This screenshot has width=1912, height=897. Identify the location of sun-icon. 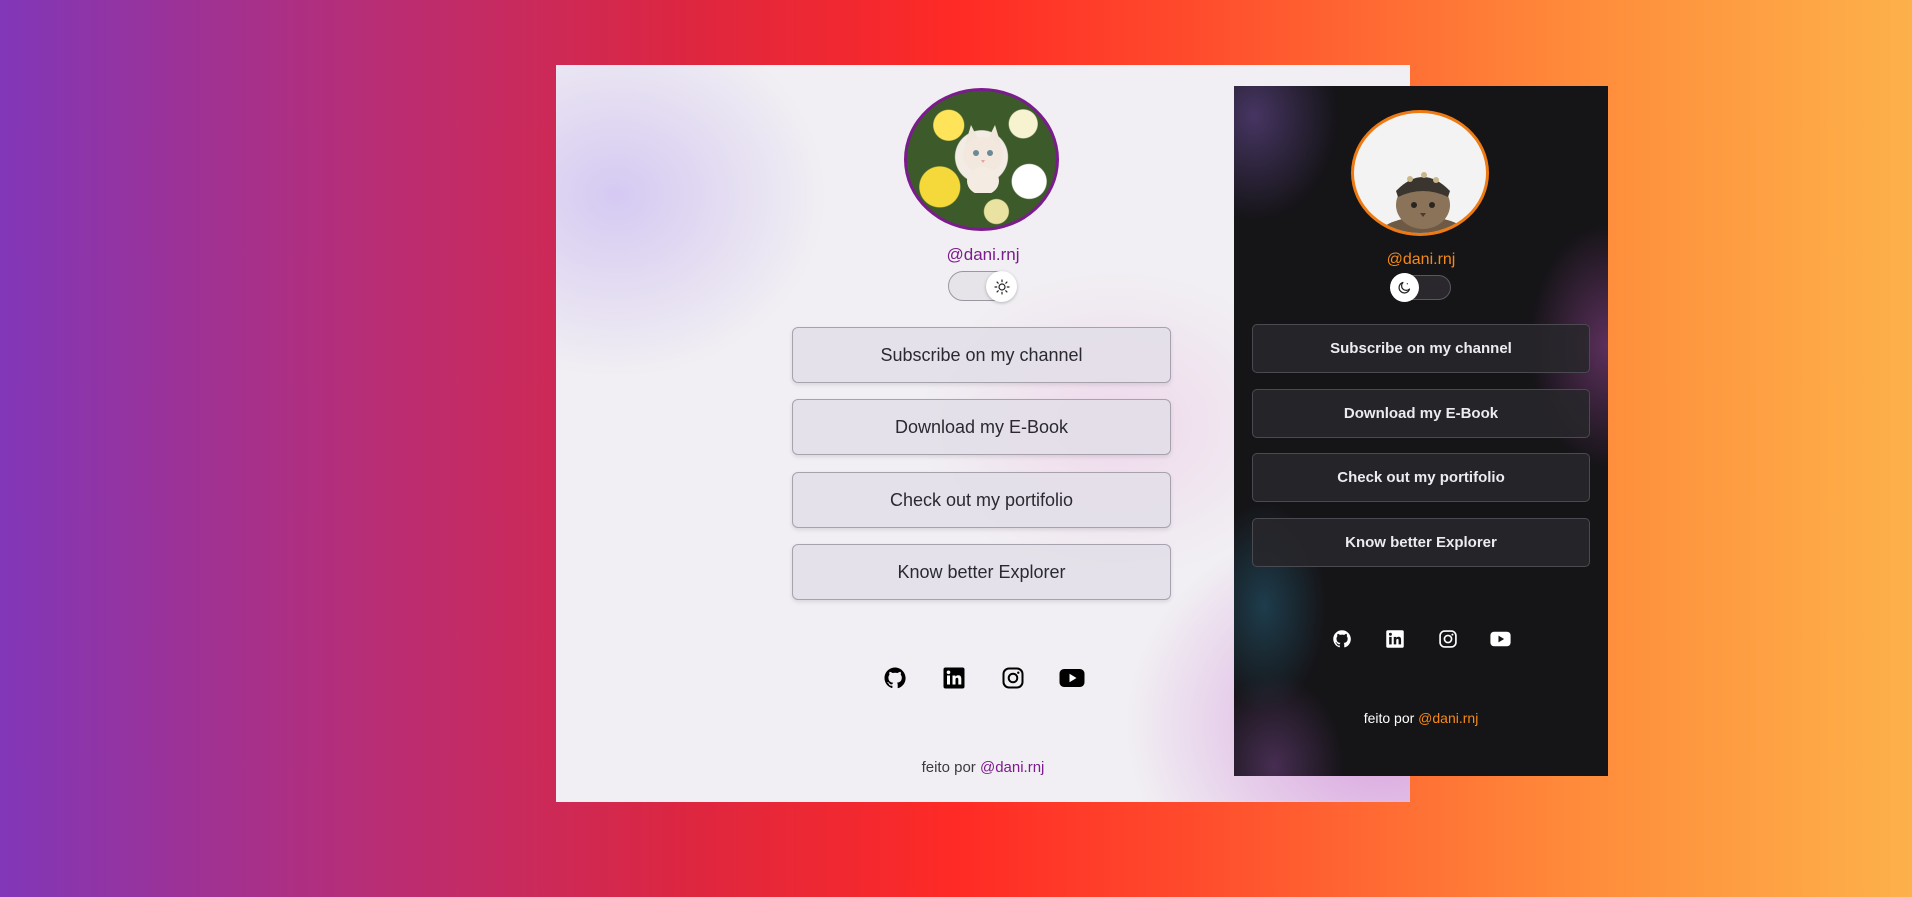
(1001, 286).